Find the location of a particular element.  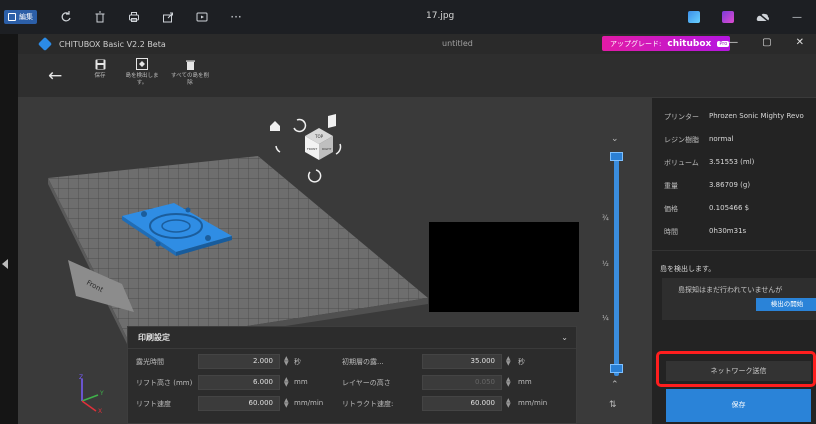

info-row: 価格 0.105466 $ is located at coordinates (734, 209).